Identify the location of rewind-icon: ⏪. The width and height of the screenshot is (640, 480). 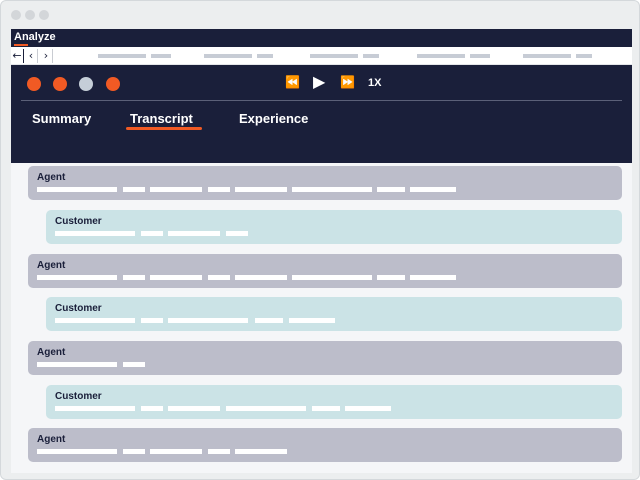
(292, 82).